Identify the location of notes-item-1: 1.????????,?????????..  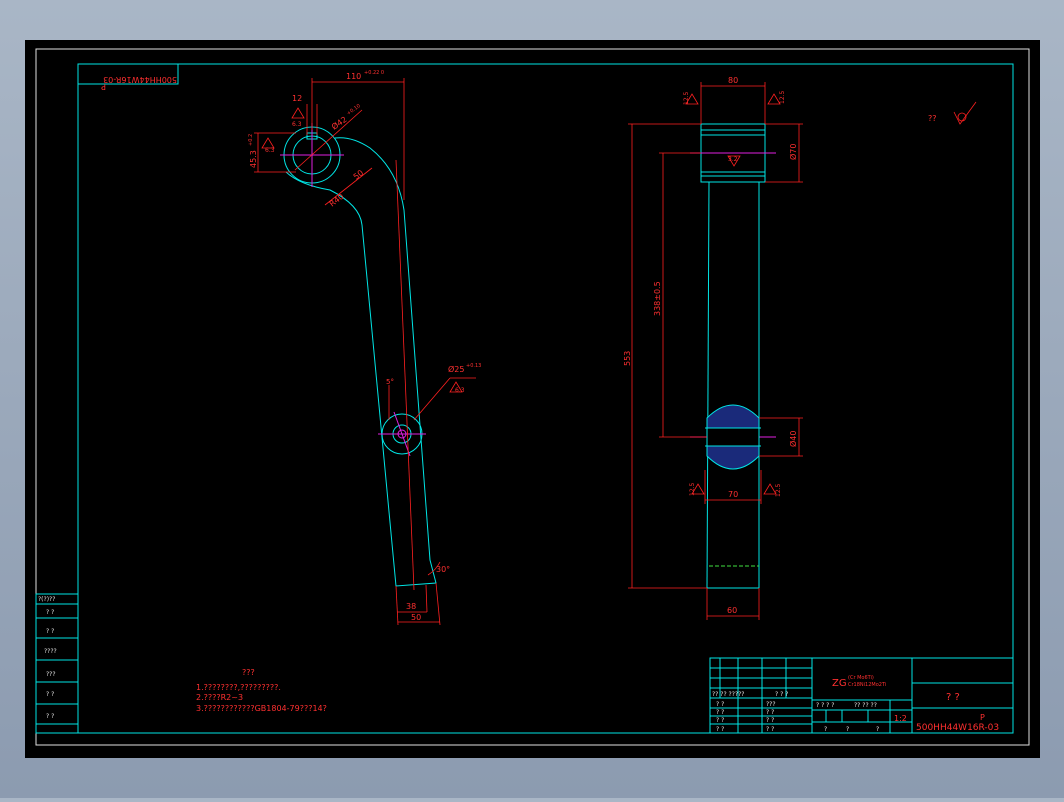
(238, 687).